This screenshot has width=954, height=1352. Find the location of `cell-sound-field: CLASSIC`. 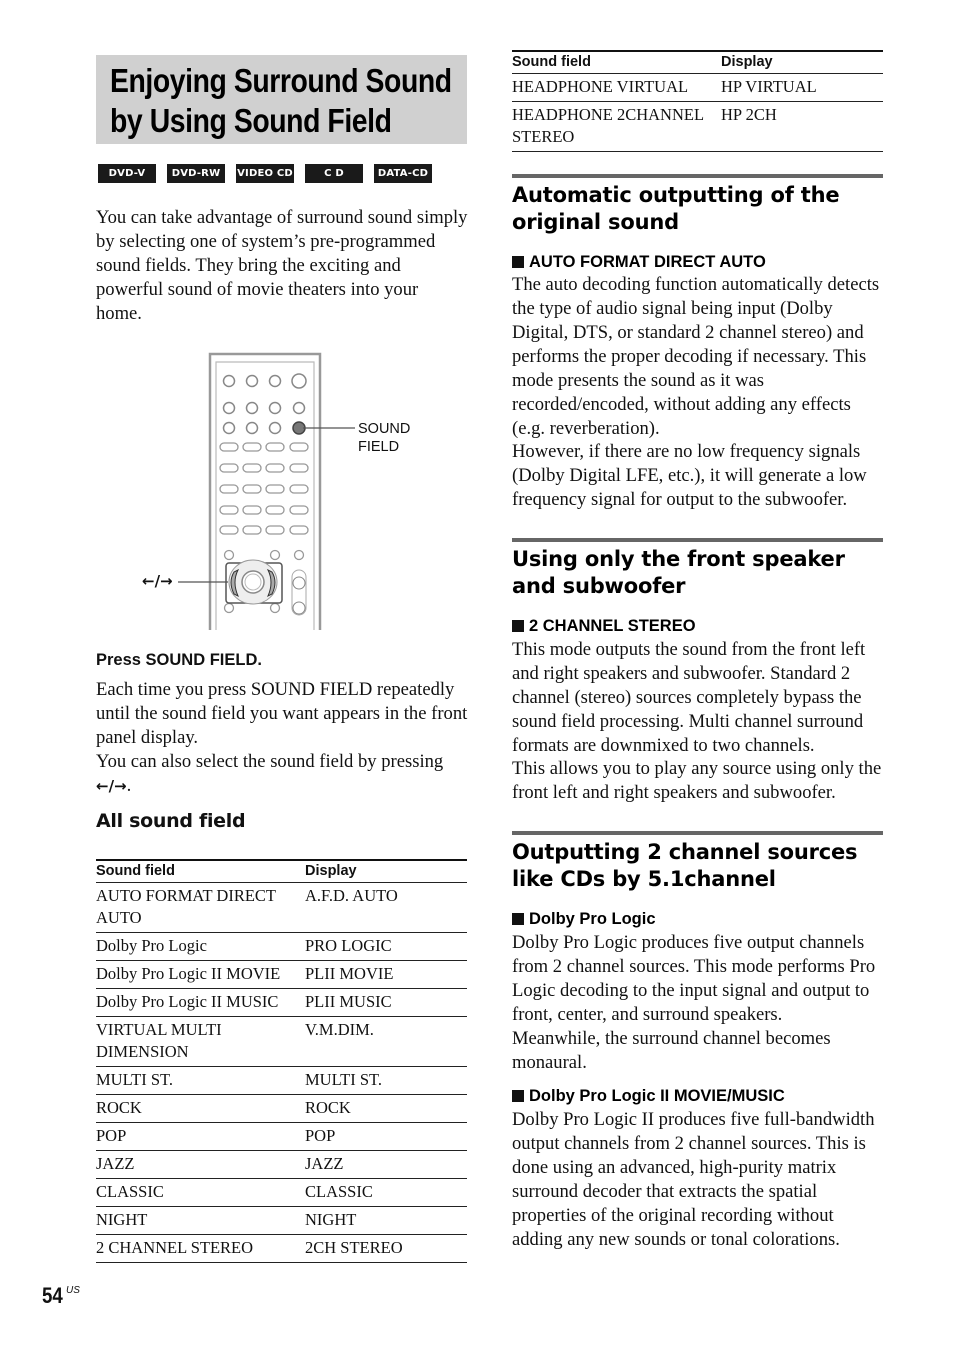

cell-sound-field: CLASSIC is located at coordinates (200, 1192).